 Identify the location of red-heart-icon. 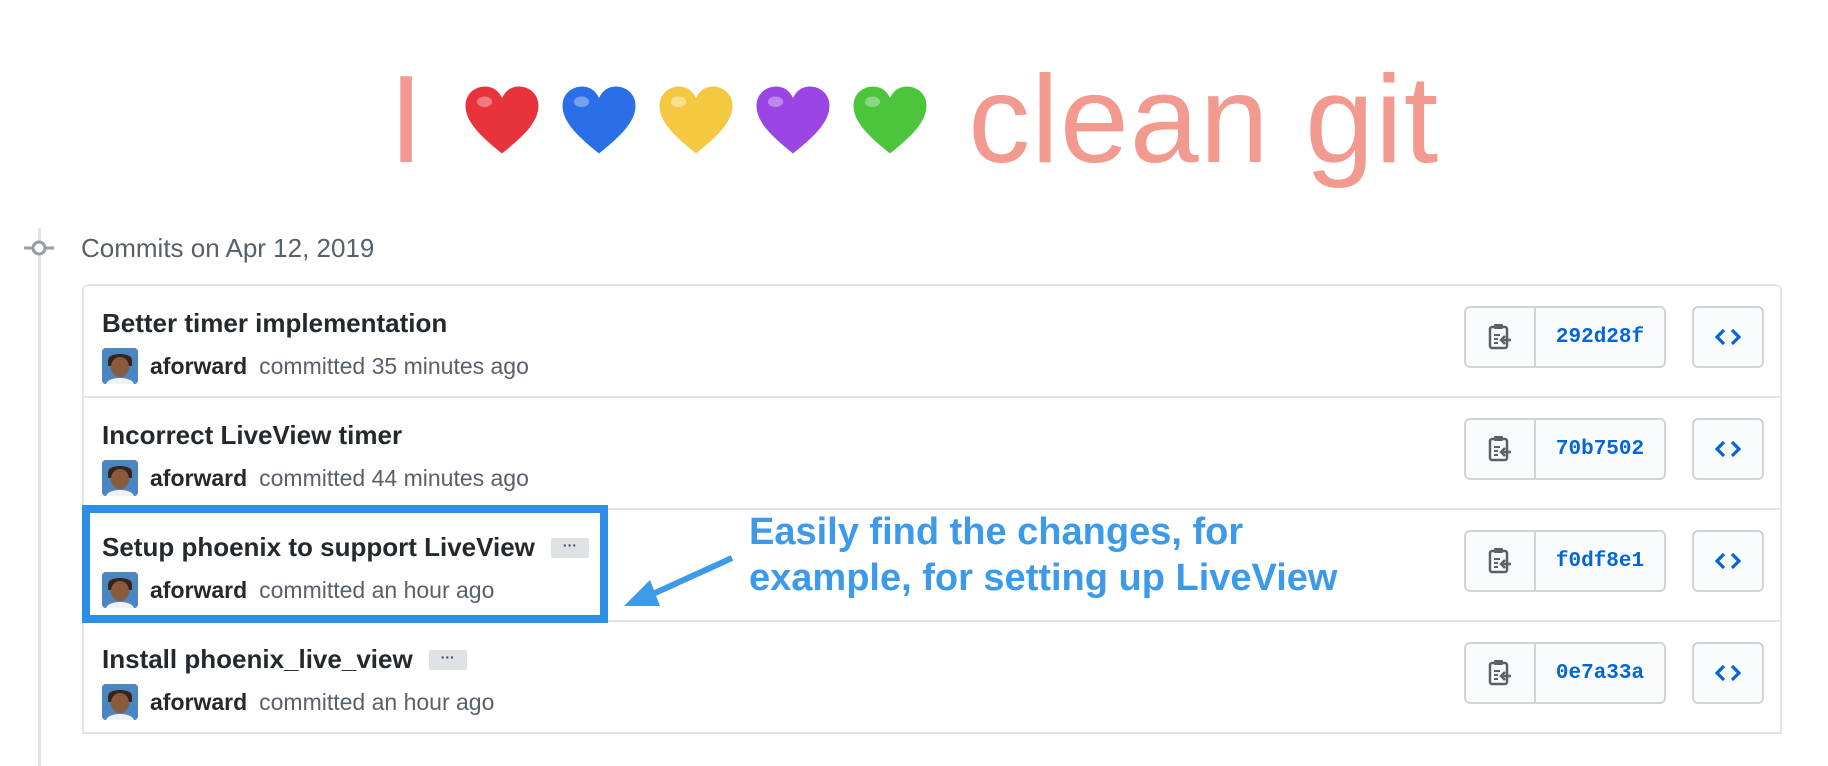
(502, 120).